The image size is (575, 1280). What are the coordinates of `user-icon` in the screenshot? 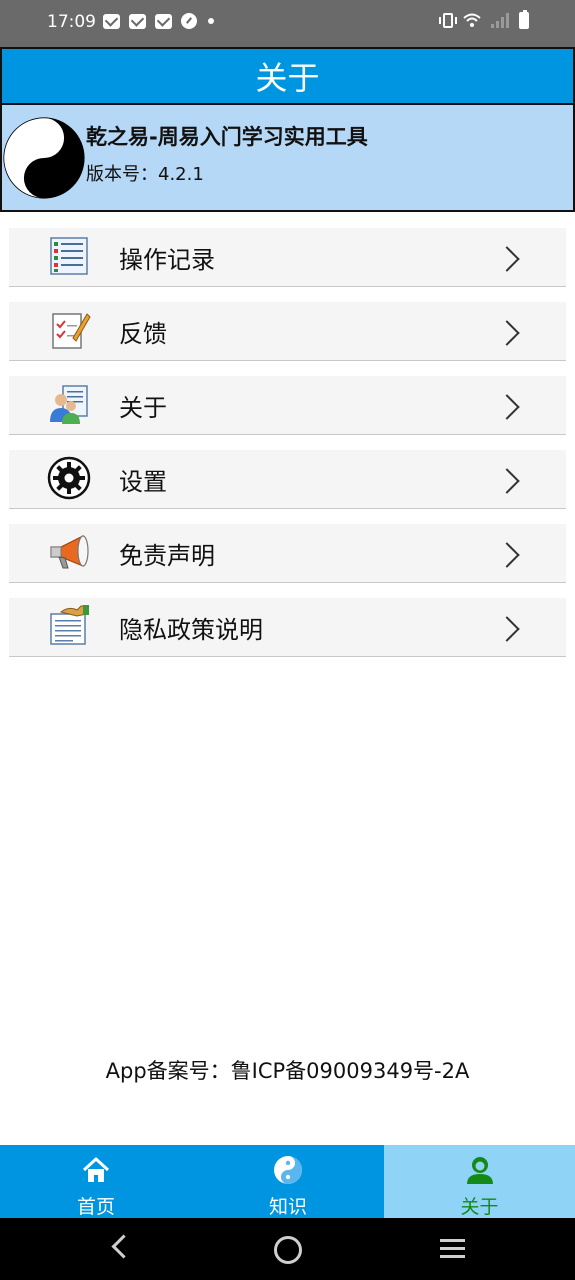 It's located at (479, 1170).